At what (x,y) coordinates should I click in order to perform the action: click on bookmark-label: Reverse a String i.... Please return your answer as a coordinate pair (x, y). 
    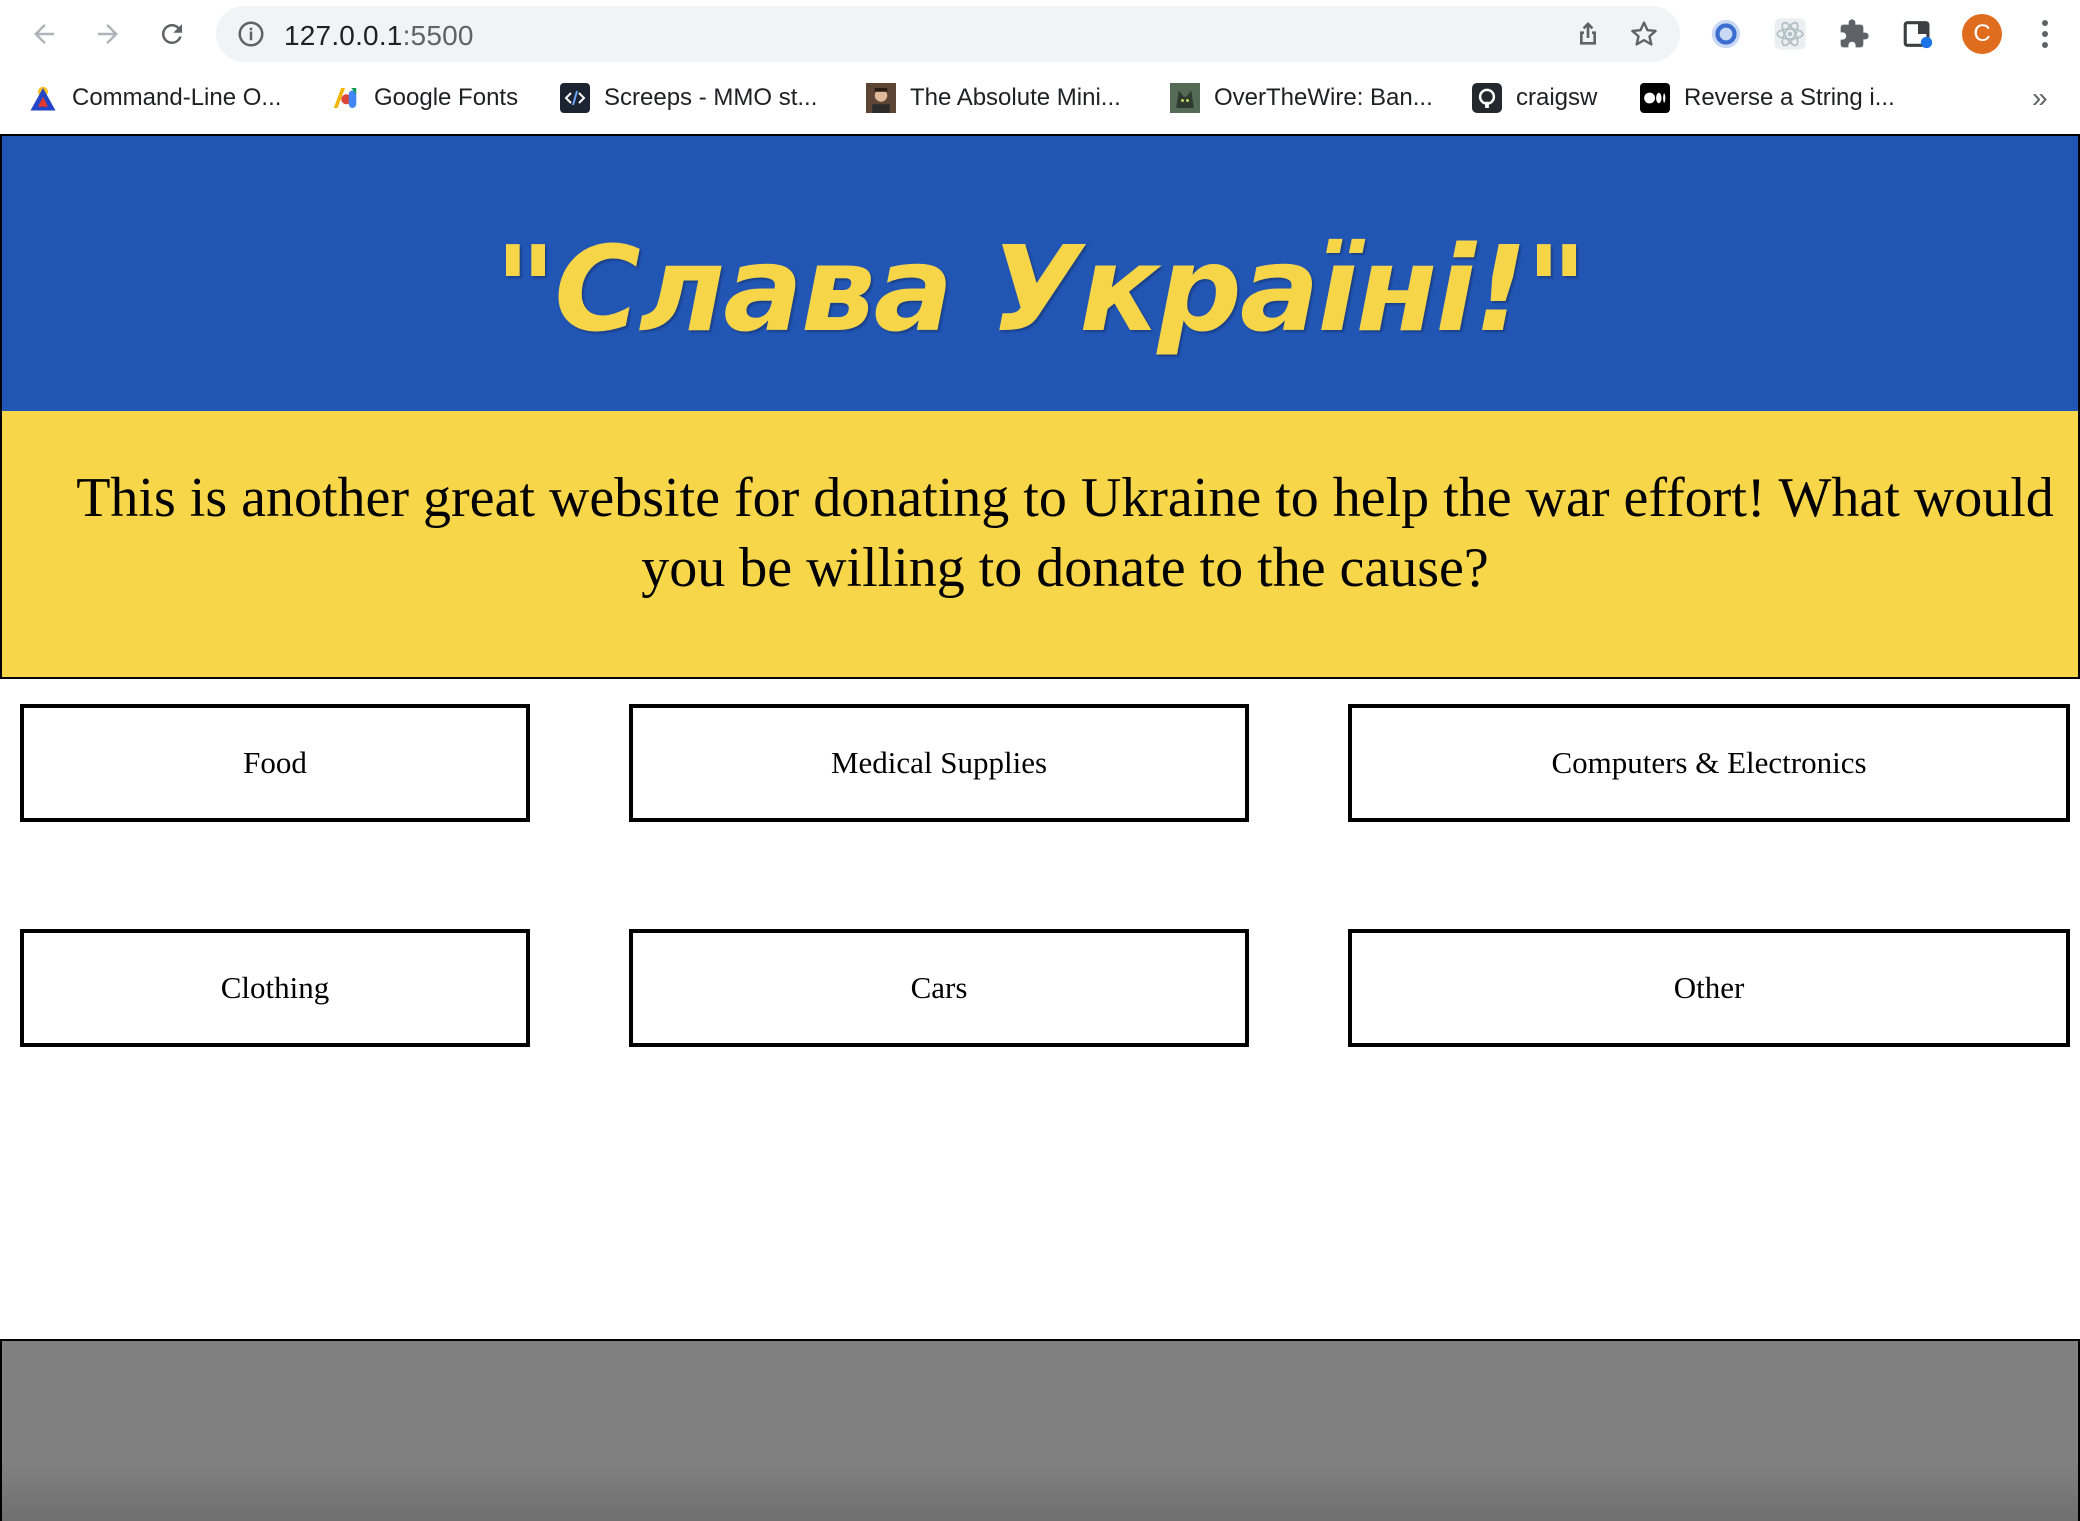
    Looking at the image, I should click on (1789, 97).